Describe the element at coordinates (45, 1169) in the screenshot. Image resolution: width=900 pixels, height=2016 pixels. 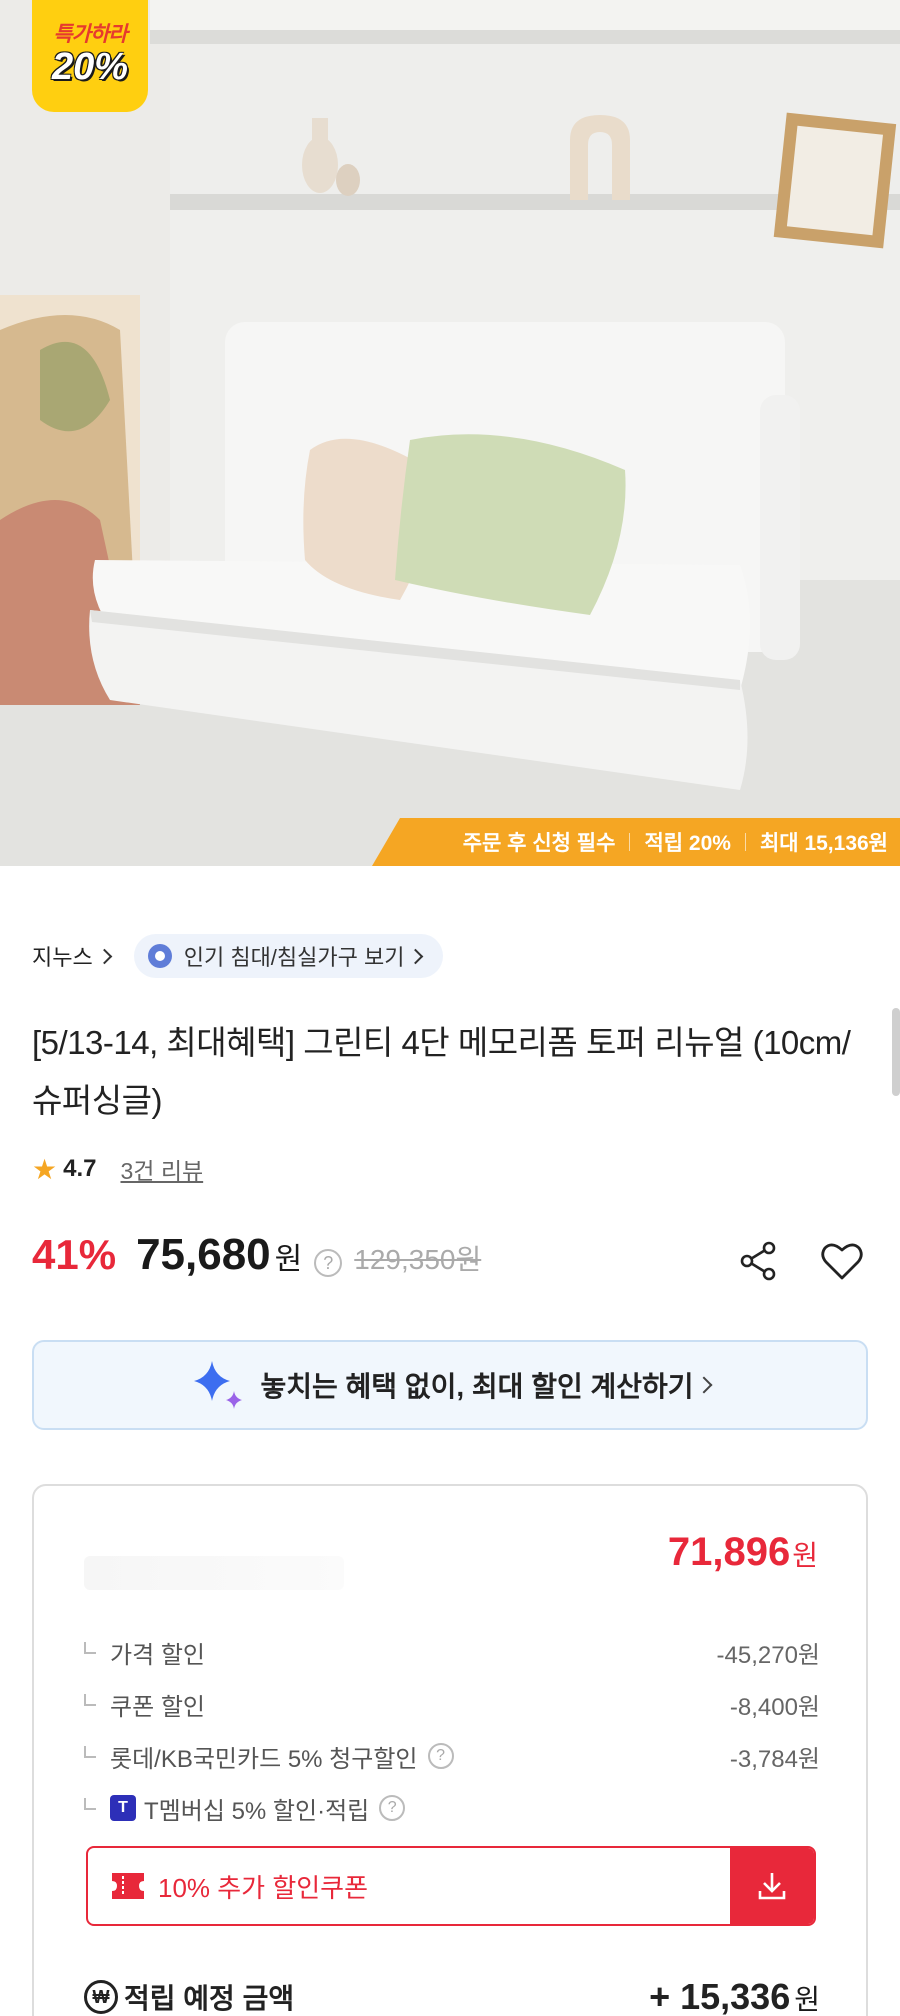
I see `star-icon: ★` at that location.